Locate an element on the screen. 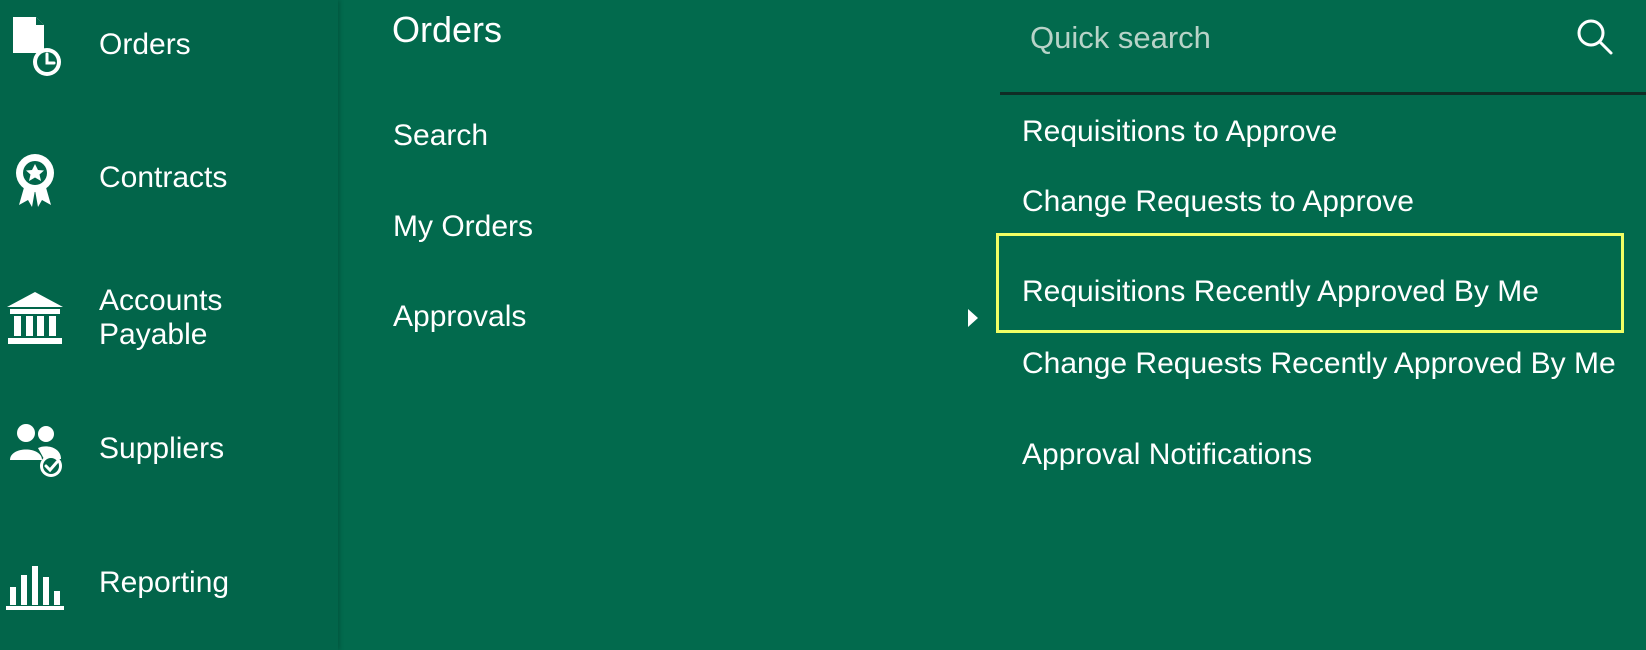 The width and height of the screenshot is (1646, 650). sidebar-item-label: Suppliers is located at coordinates (162, 448).